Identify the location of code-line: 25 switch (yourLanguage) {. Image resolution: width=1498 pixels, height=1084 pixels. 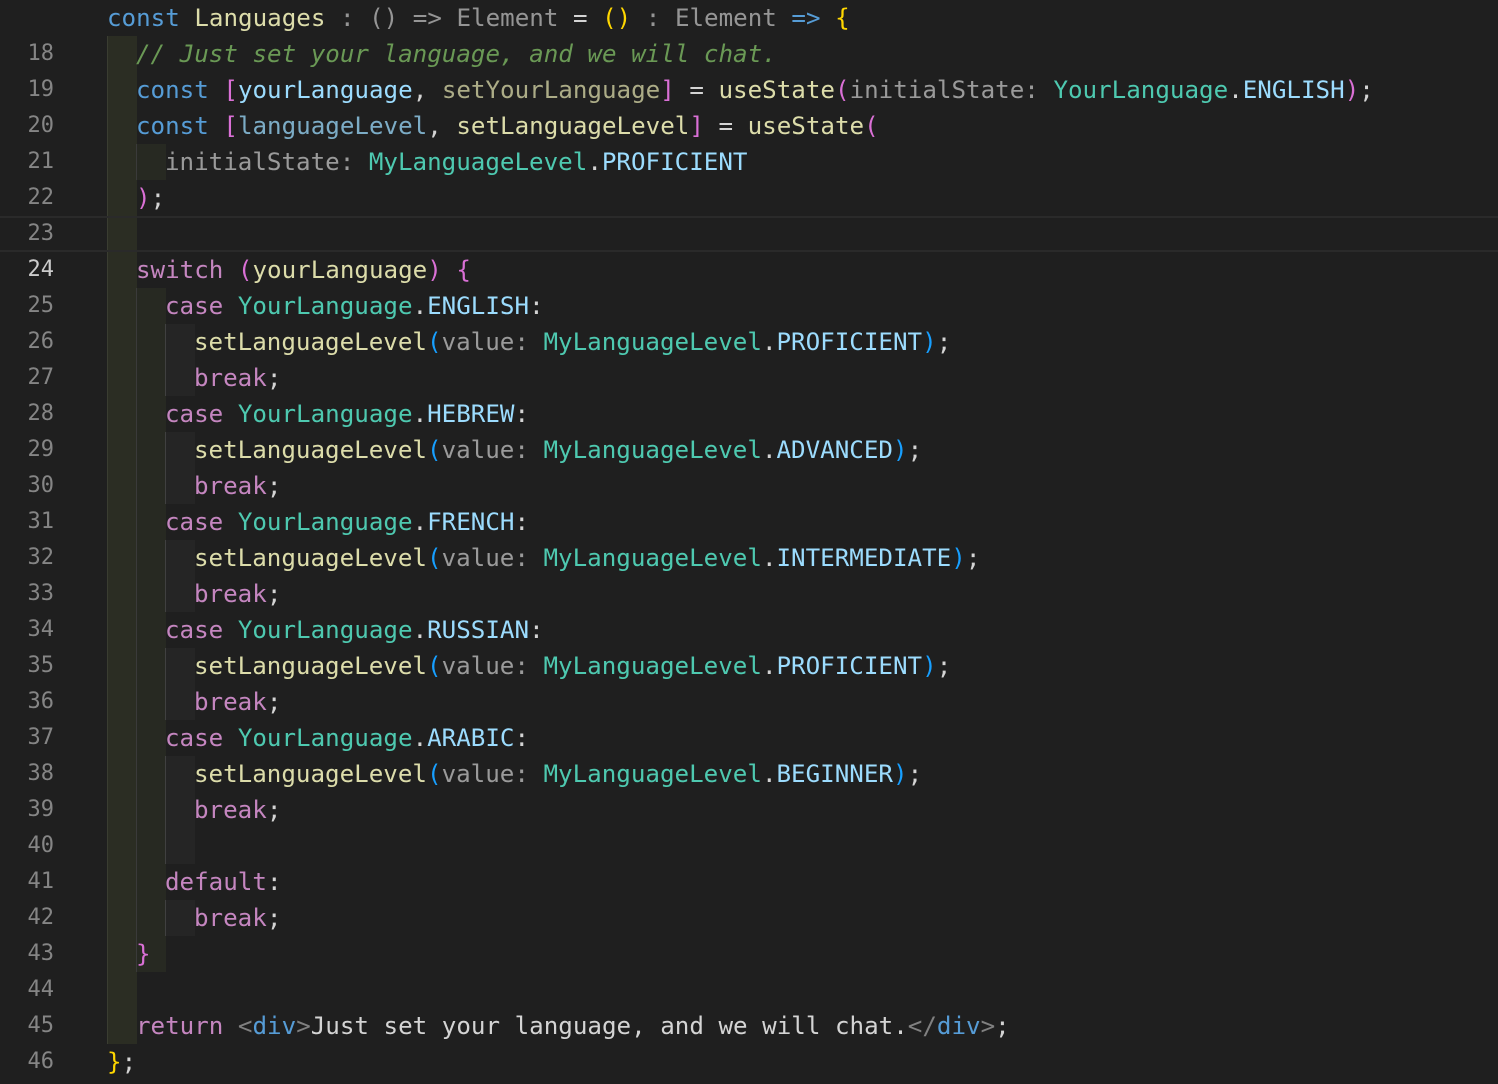
(749, 285).